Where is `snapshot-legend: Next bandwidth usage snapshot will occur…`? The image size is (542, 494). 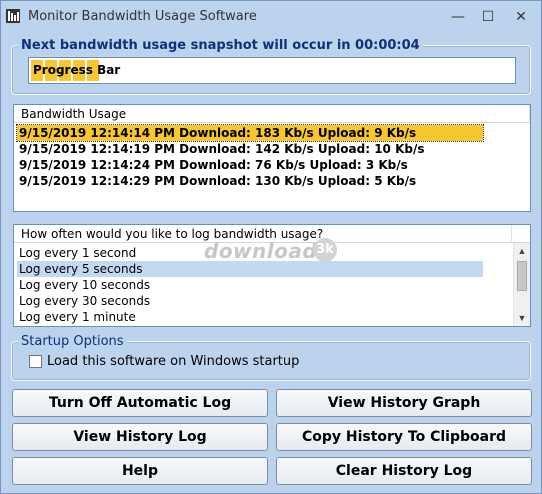
snapshot-legend: Next bandwidth usage snapshot will occur… is located at coordinates (220, 45).